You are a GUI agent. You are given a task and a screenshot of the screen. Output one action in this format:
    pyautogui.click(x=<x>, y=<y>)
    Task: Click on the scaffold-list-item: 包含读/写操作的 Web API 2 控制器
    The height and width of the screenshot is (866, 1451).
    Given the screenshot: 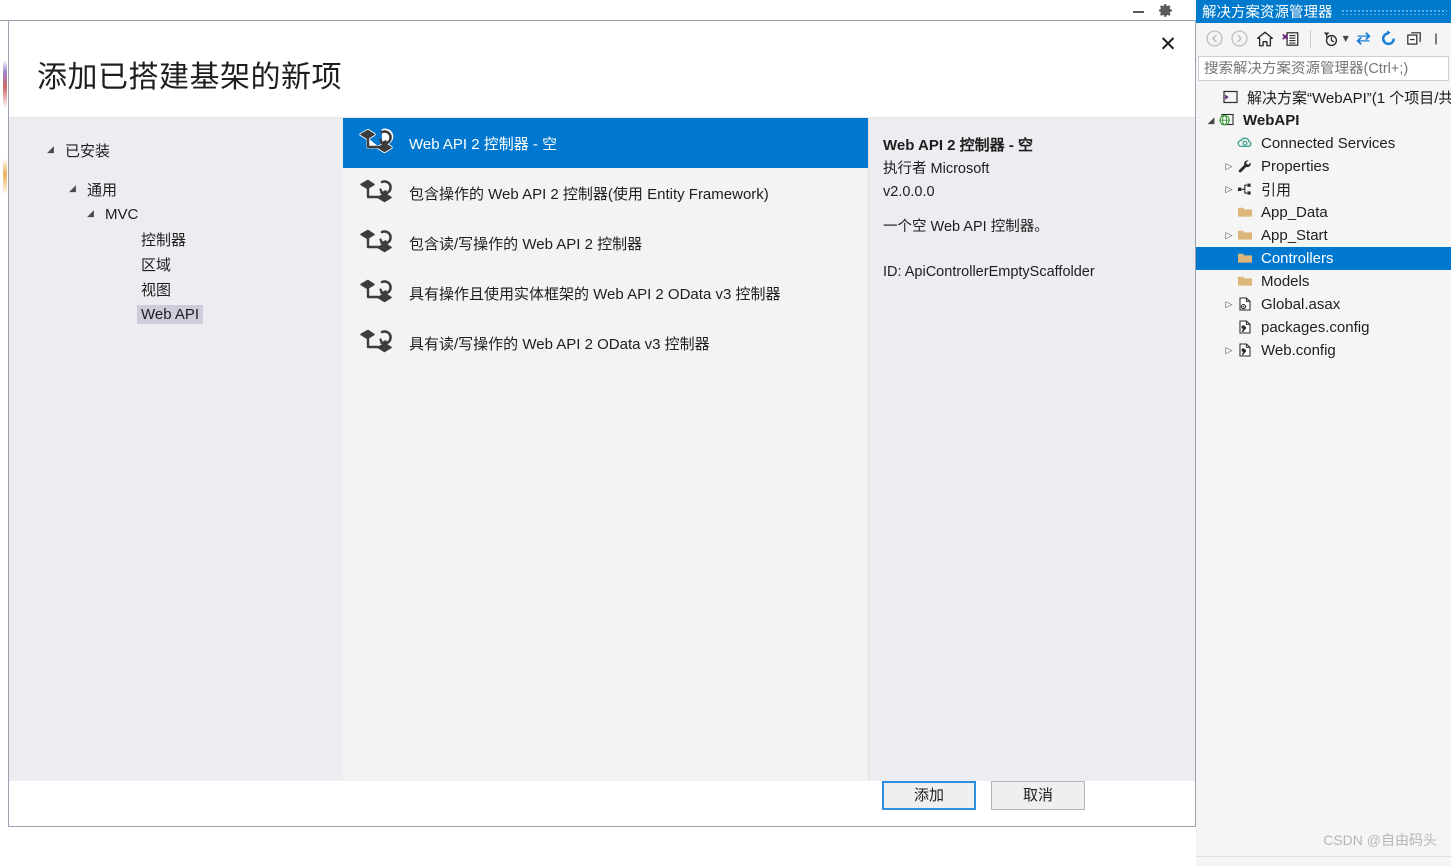 What is the action you would take?
    pyautogui.click(x=605, y=243)
    